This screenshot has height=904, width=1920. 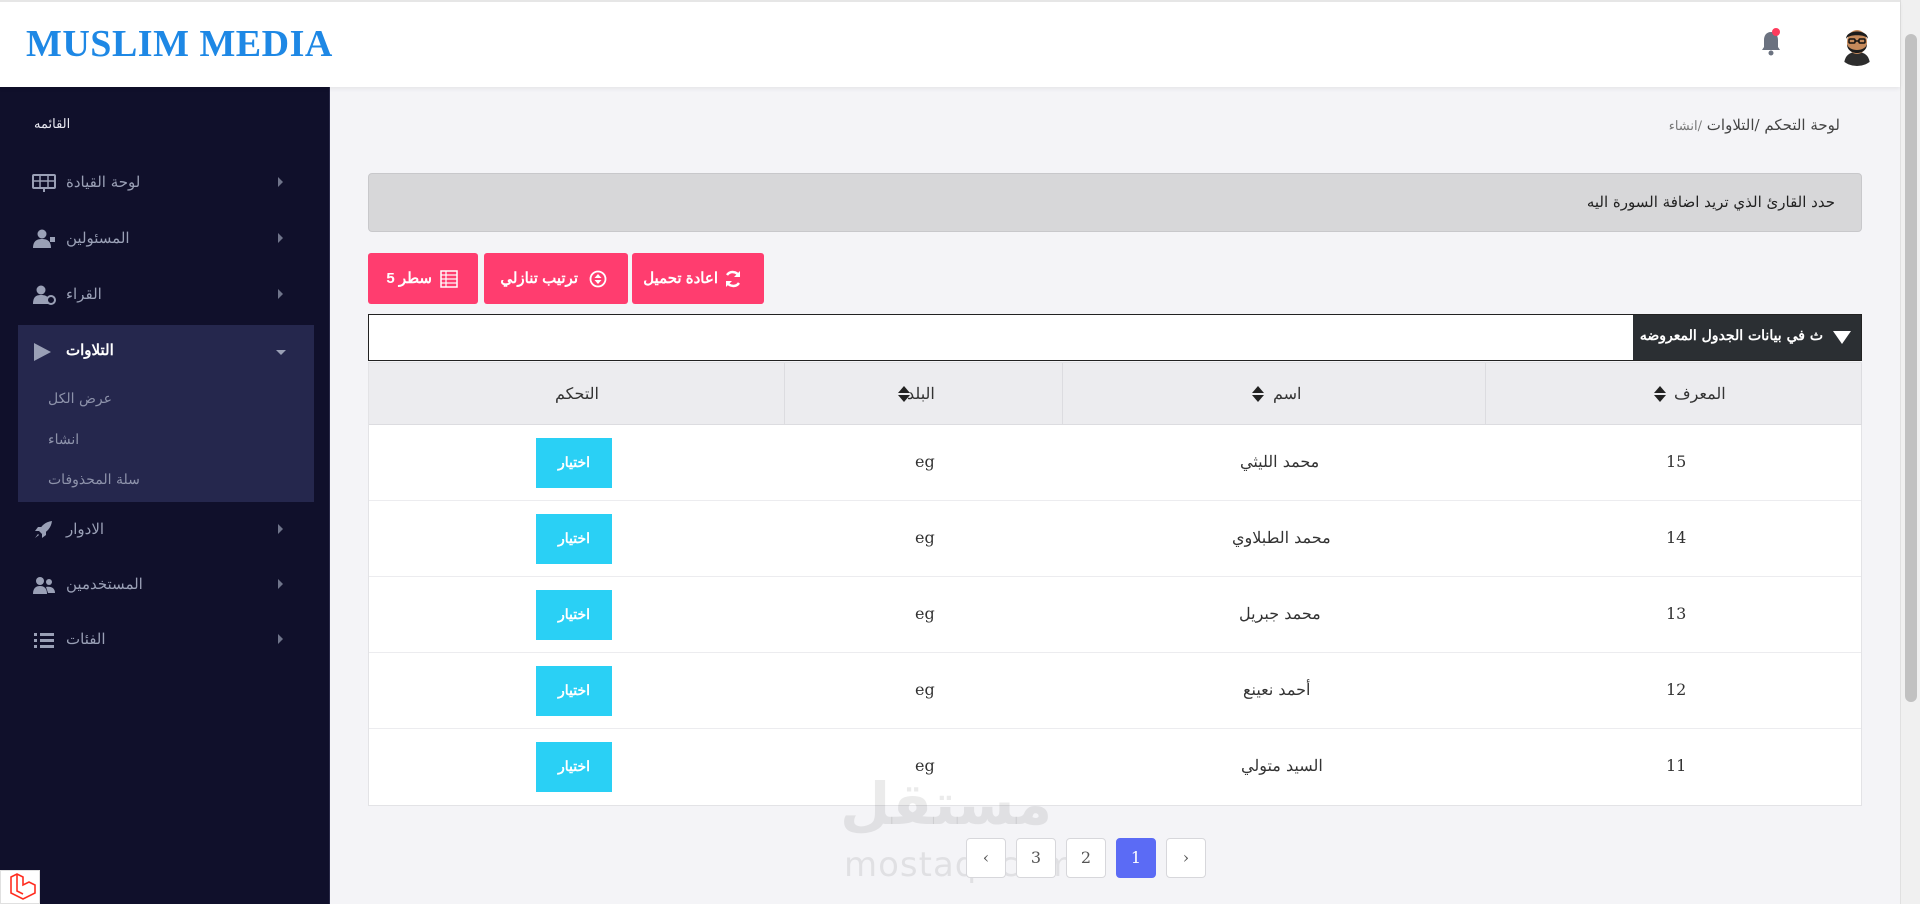 I want to click on column-header-name: اسم, so click(x=1274, y=394).